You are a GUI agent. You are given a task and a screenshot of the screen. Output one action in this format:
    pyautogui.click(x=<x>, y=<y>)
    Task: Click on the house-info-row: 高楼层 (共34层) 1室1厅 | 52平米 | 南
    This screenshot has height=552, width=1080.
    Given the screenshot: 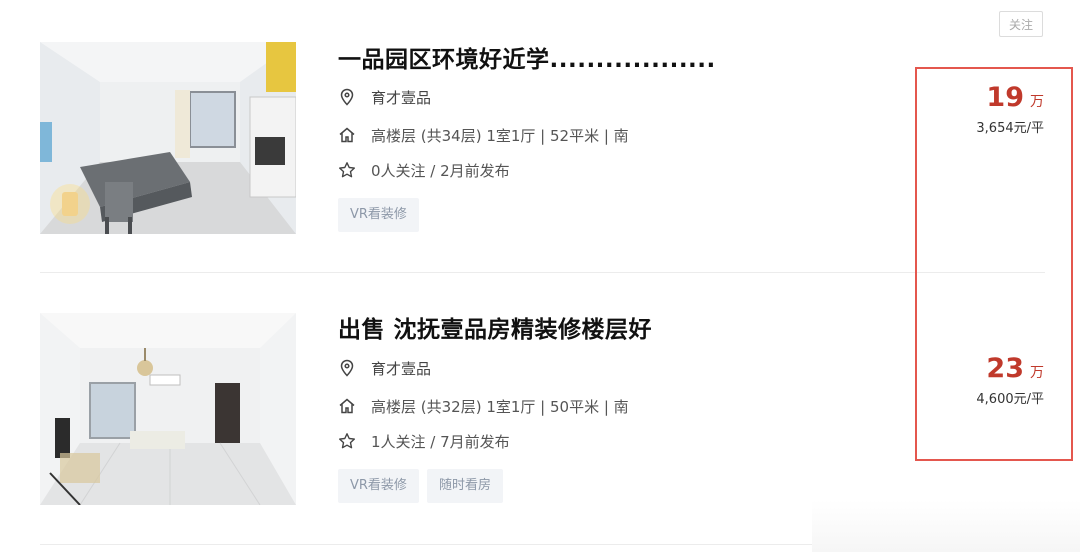 What is the action you would take?
    pyautogui.click(x=483, y=135)
    